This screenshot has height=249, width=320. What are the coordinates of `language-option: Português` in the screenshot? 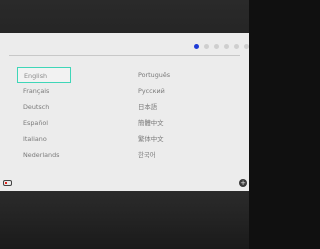 It's located at (166, 75).